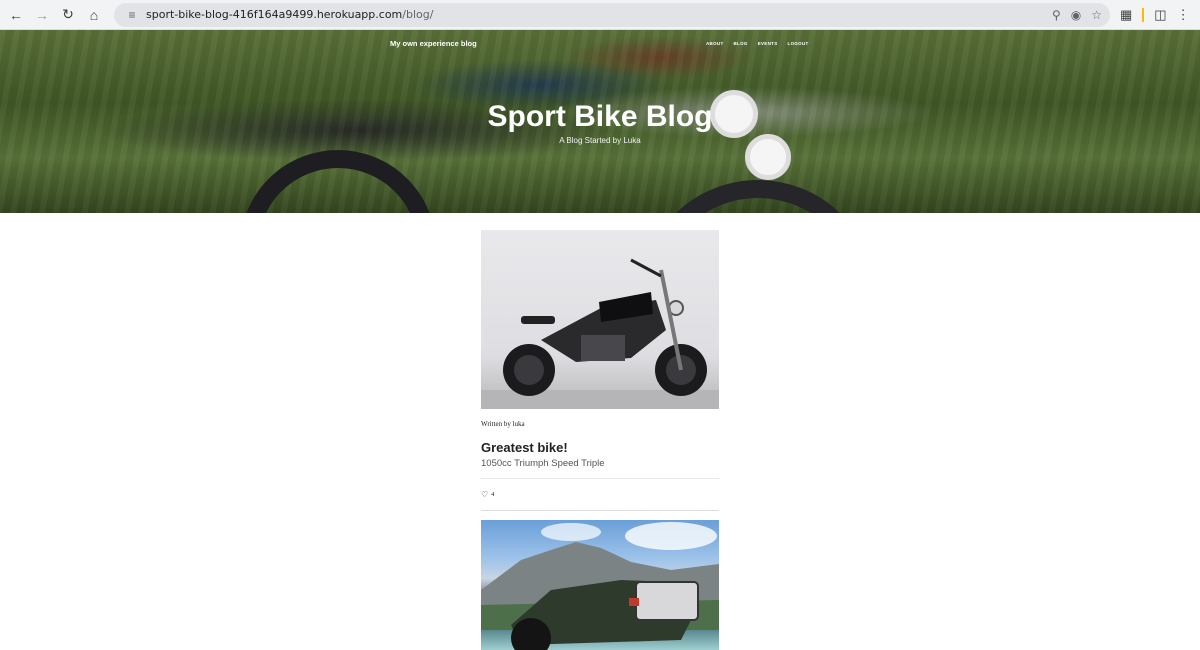  What do you see at coordinates (600, 447) in the screenshot?
I see `post-title: Greatest bike!` at bounding box center [600, 447].